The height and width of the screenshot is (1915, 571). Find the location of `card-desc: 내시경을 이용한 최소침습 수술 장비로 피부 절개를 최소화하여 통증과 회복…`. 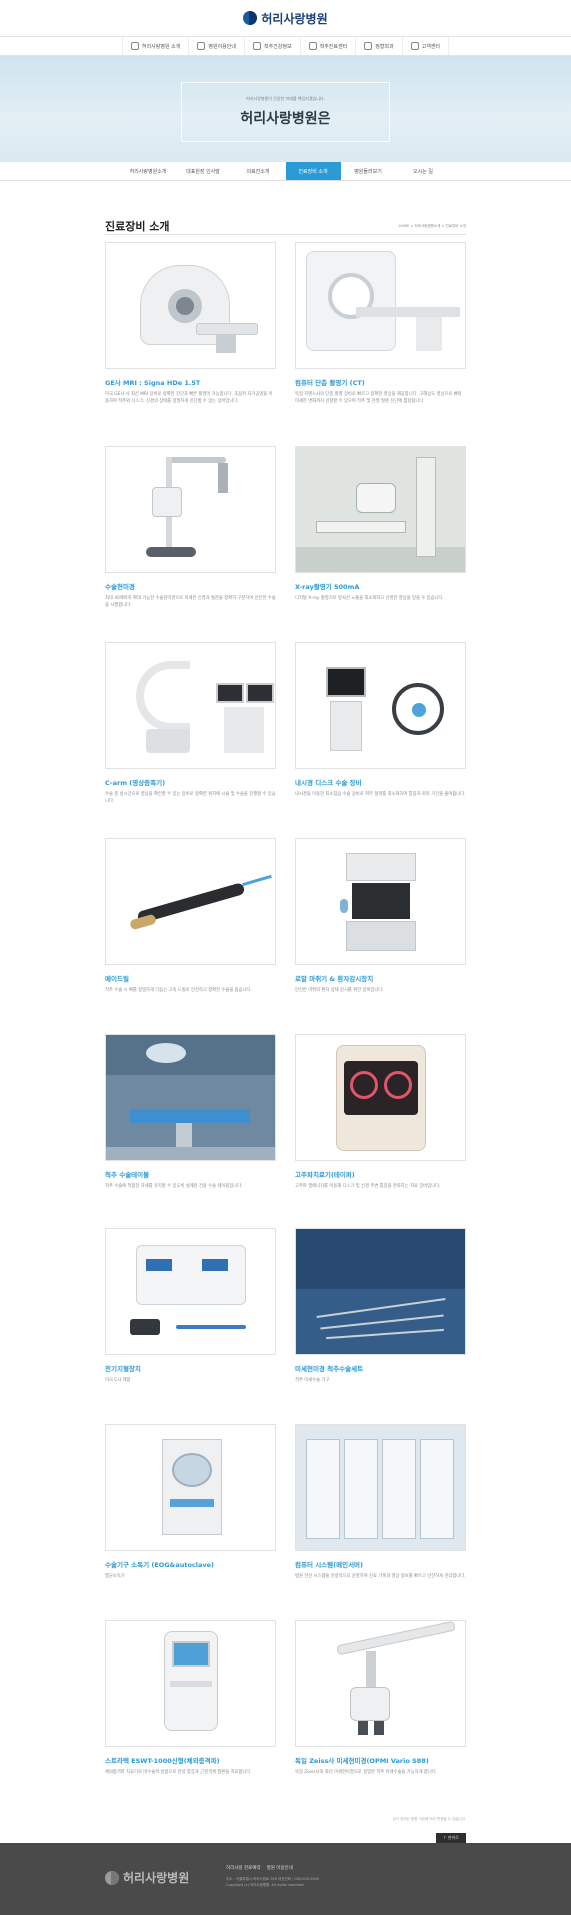

card-desc: 내시경을 이용한 최소침습 수술 장비로 피부 절개를 최소화하여 통증과 회복… is located at coordinates (380, 794).